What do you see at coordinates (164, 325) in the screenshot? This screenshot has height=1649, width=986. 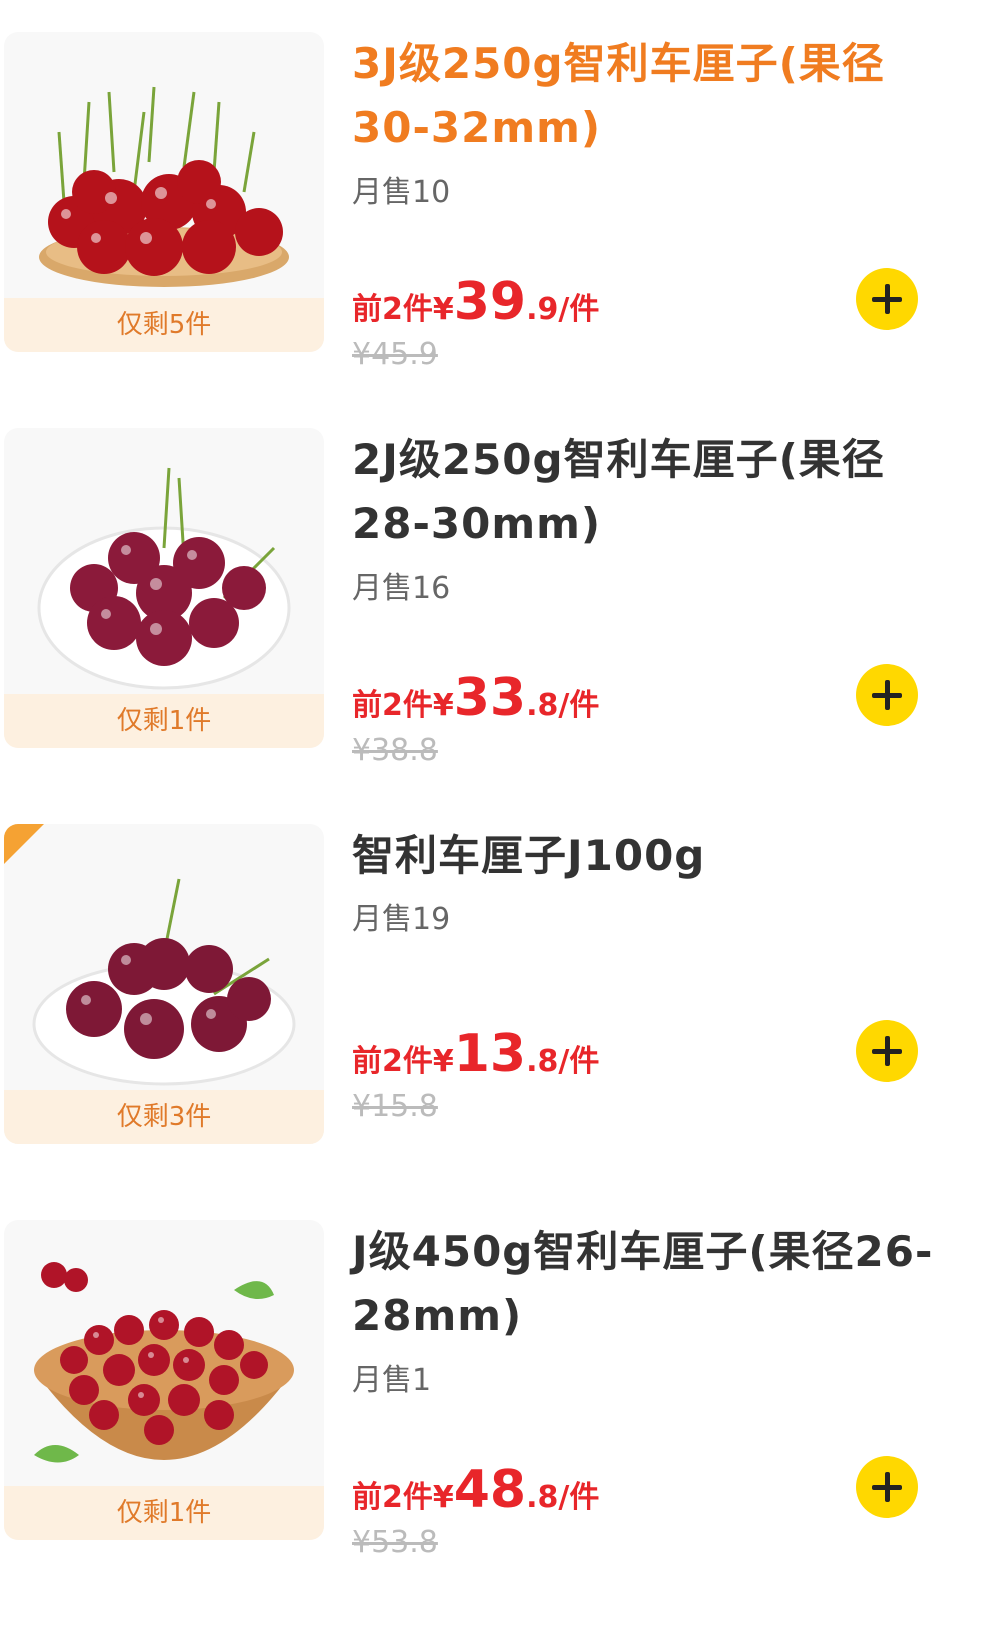 I see `stock-badge: 仅剩5件` at bounding box center [164, 325].